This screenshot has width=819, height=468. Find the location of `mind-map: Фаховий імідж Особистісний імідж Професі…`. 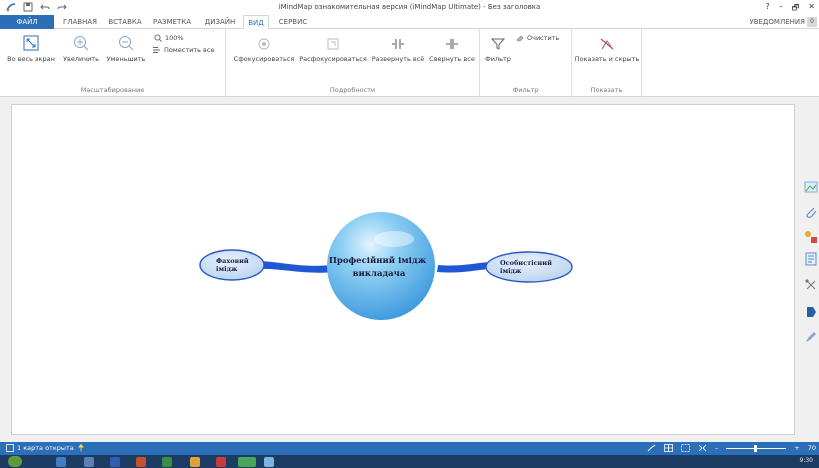

mind-map: Фаховий імідж Особистісний імідж Професі… is located at coordinates (386, 266).